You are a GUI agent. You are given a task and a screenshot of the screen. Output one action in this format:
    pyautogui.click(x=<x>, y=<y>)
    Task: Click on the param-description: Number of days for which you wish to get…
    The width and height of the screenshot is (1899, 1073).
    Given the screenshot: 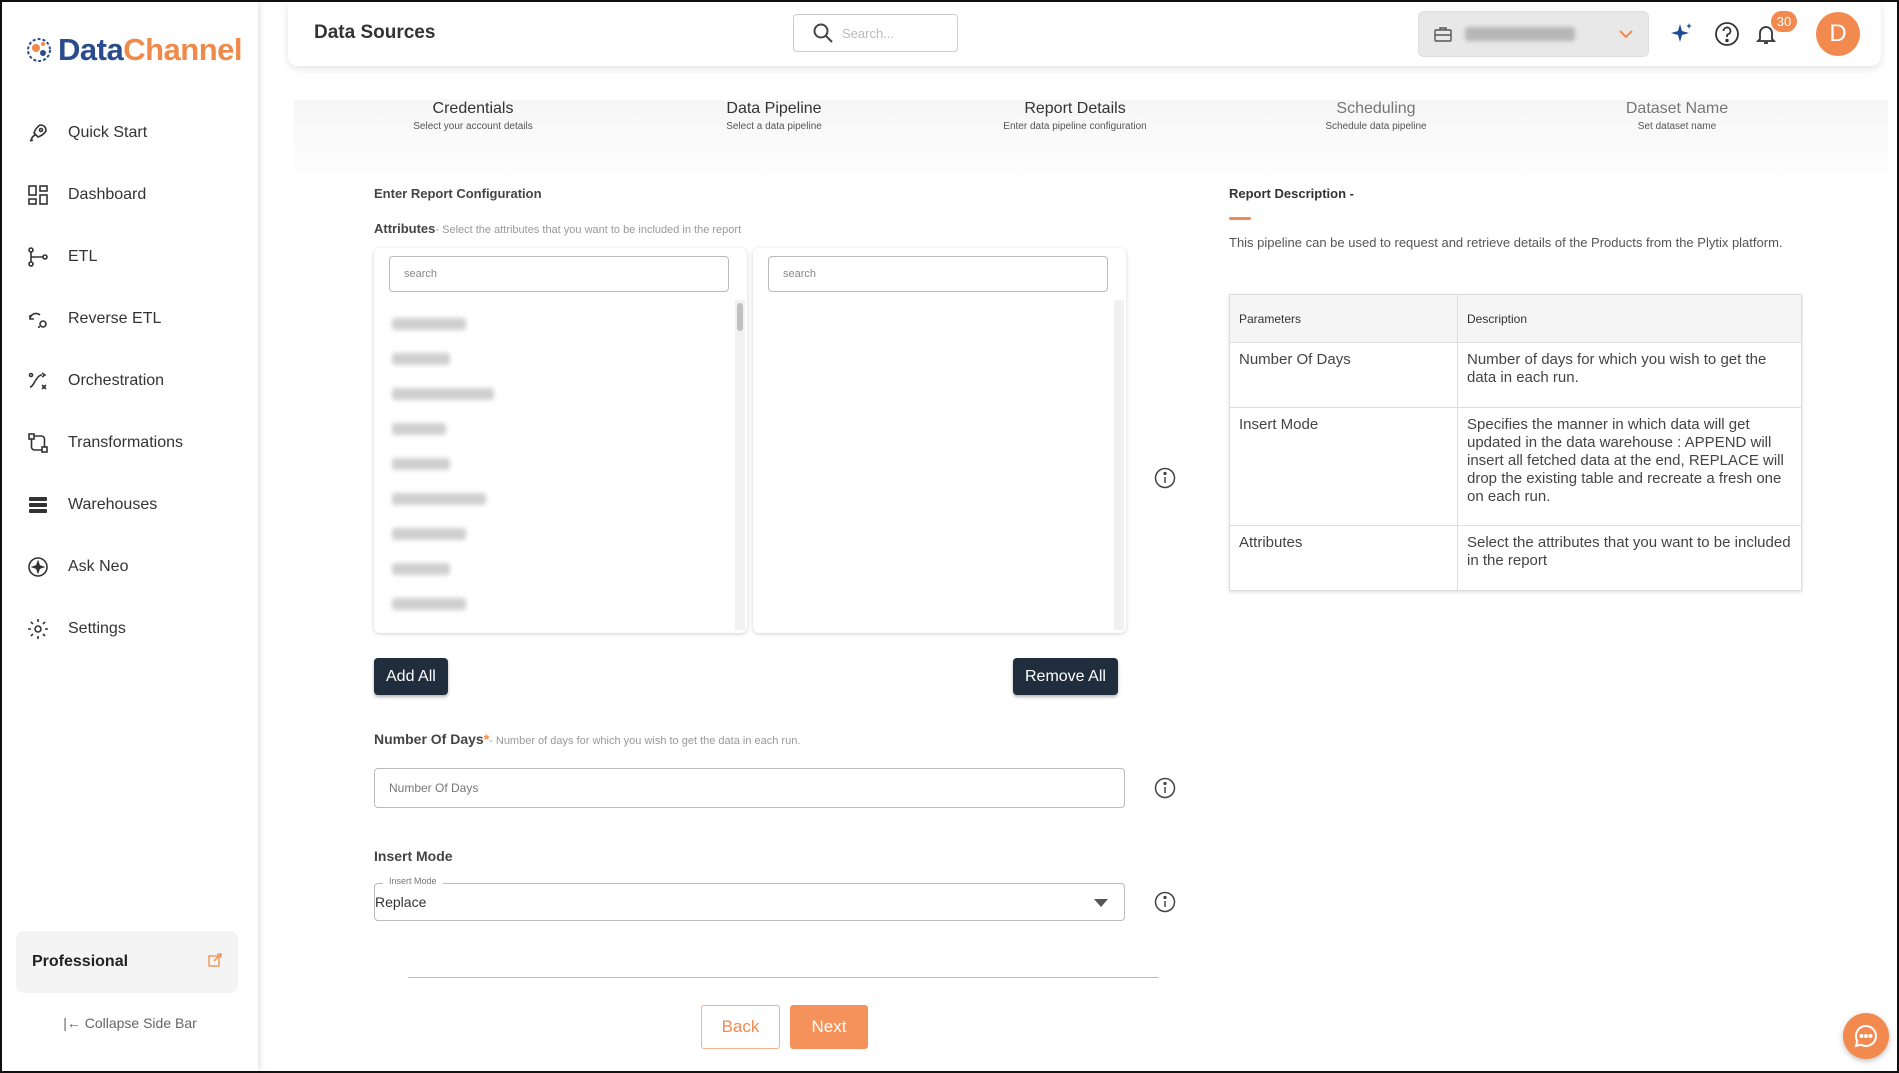 What is the action you would take?
    pyautogui.click(x=1629, y=375)
    